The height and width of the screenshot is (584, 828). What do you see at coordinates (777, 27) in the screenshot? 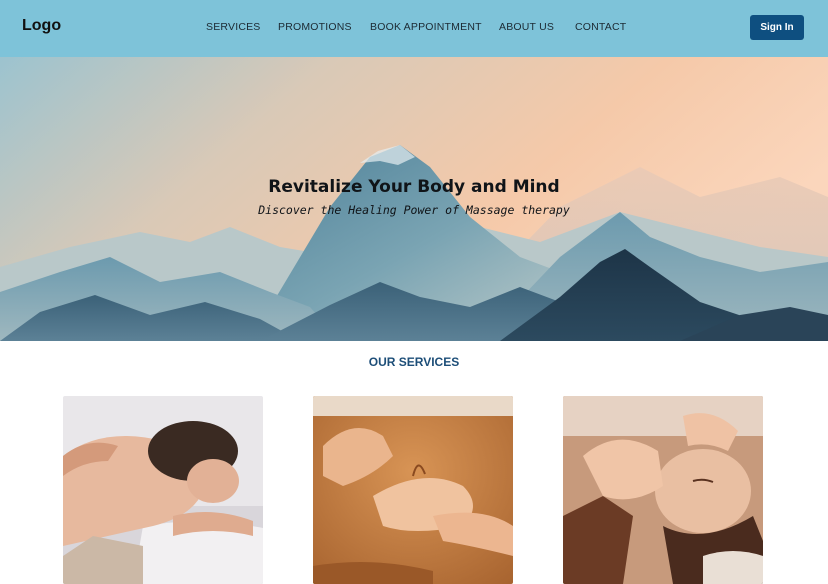
I see `sign-in-button: Sign In` at bounding box center [777, 27].